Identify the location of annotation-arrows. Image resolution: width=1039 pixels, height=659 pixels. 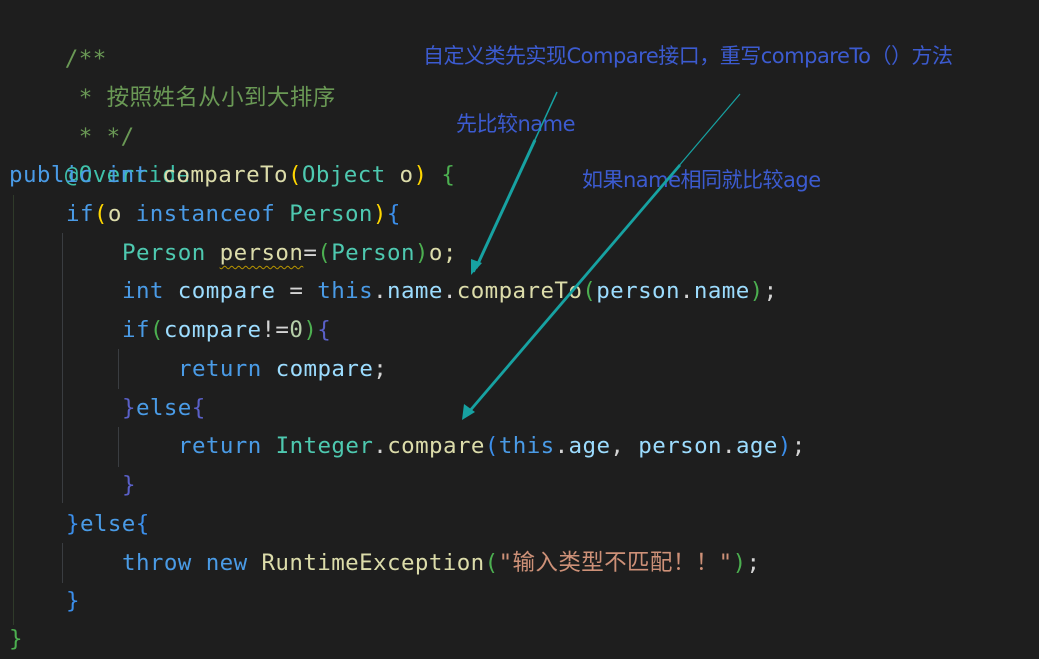
(601, 255).